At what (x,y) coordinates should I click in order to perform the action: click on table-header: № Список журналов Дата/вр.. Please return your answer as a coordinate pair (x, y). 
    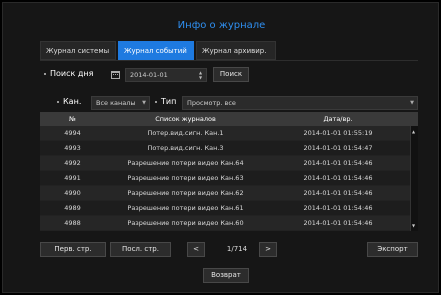
    Looking at the image, I should click on (229, 119).